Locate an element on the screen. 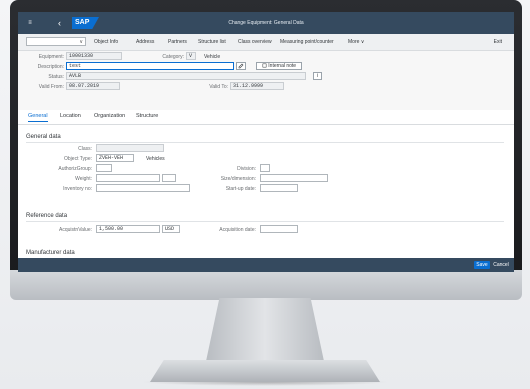 Image resolution: width=530 pixels, height=389 pixels. more-label: More is located at coordinates (354, 42).